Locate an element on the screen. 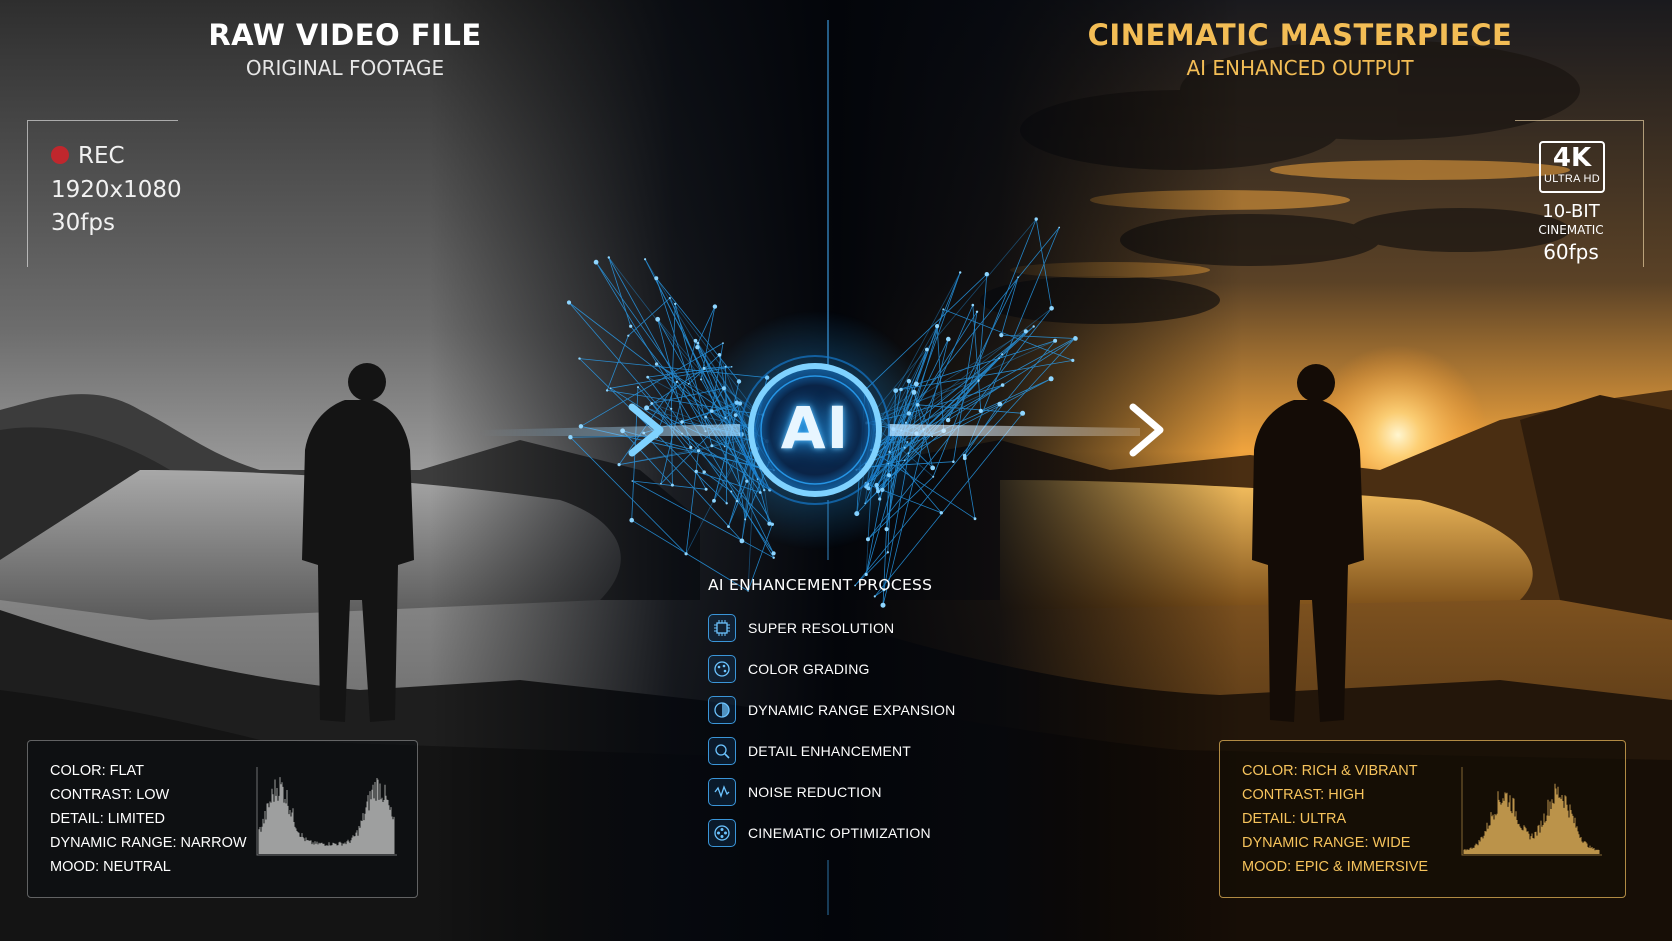  rec-label: REC is located at coordinates (101, 156).